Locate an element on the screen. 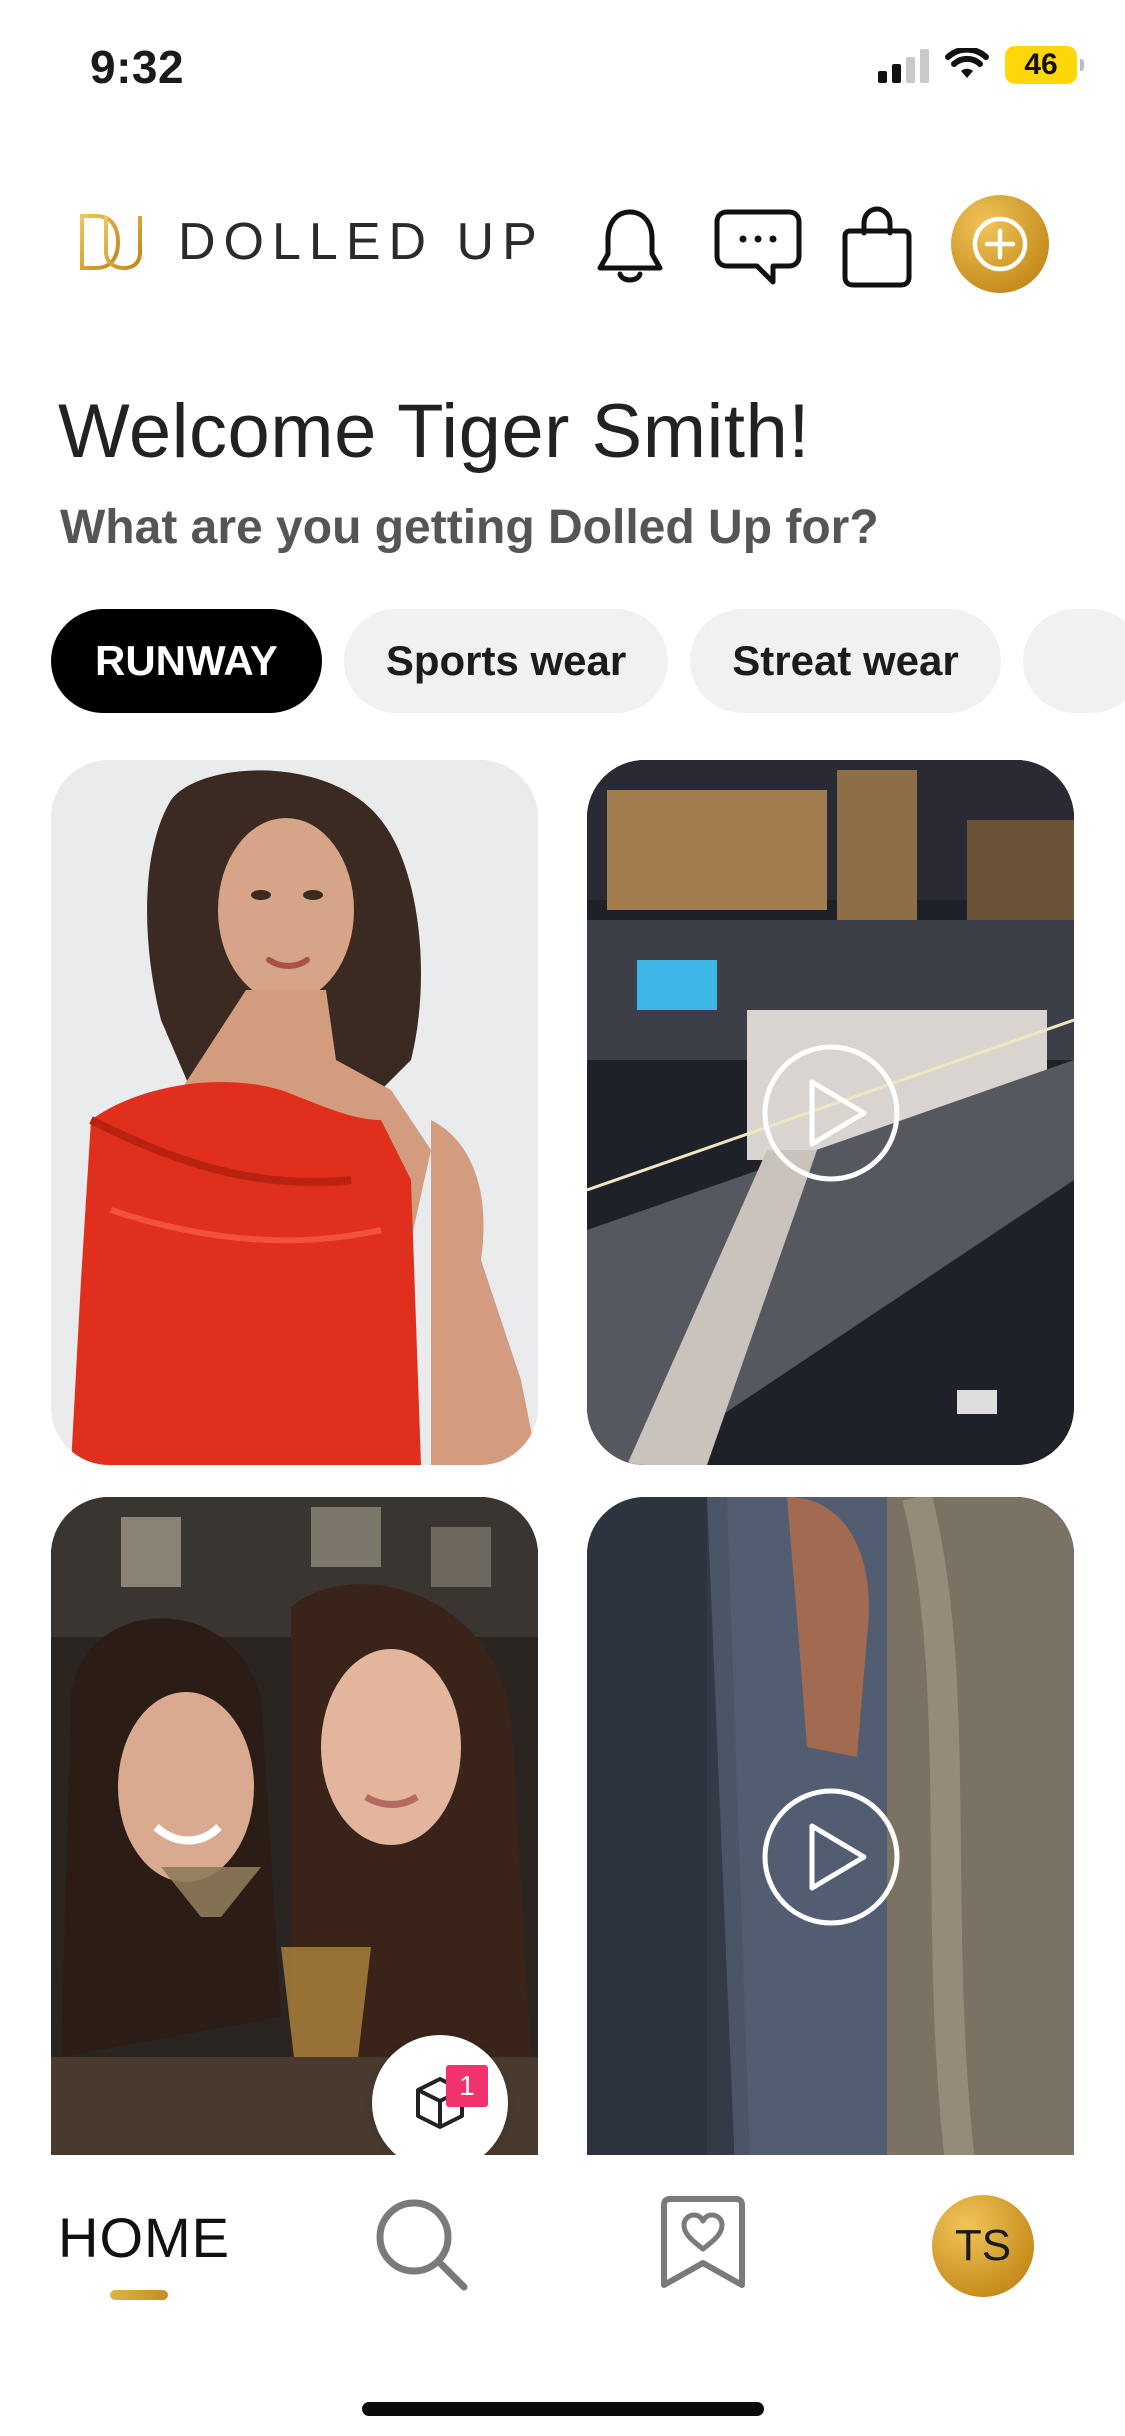  chip-sports-wear: Sports wear is located at coordinates (506, 661).